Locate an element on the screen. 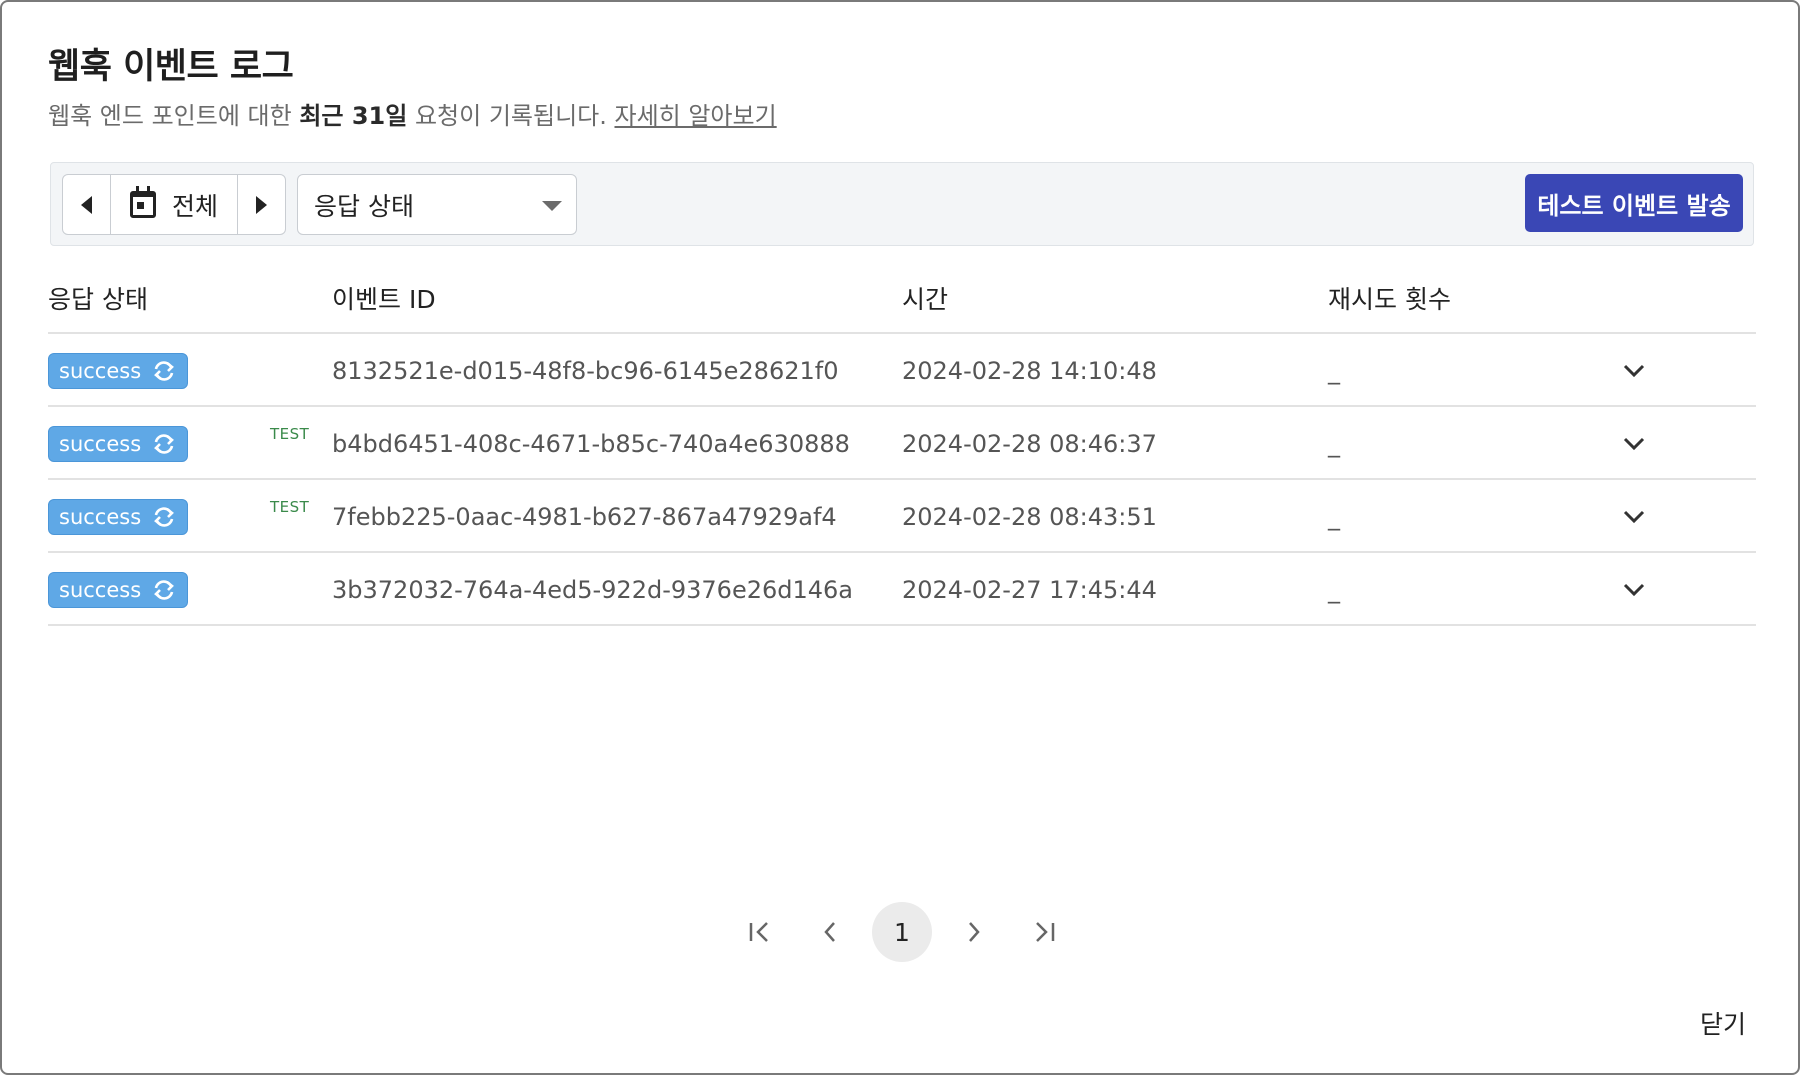 The width and height of the screenshot is (1800, 1075). subtitle-text: 웹훅 엔드 포인트에 대한 is located at coordinates (174, 116).